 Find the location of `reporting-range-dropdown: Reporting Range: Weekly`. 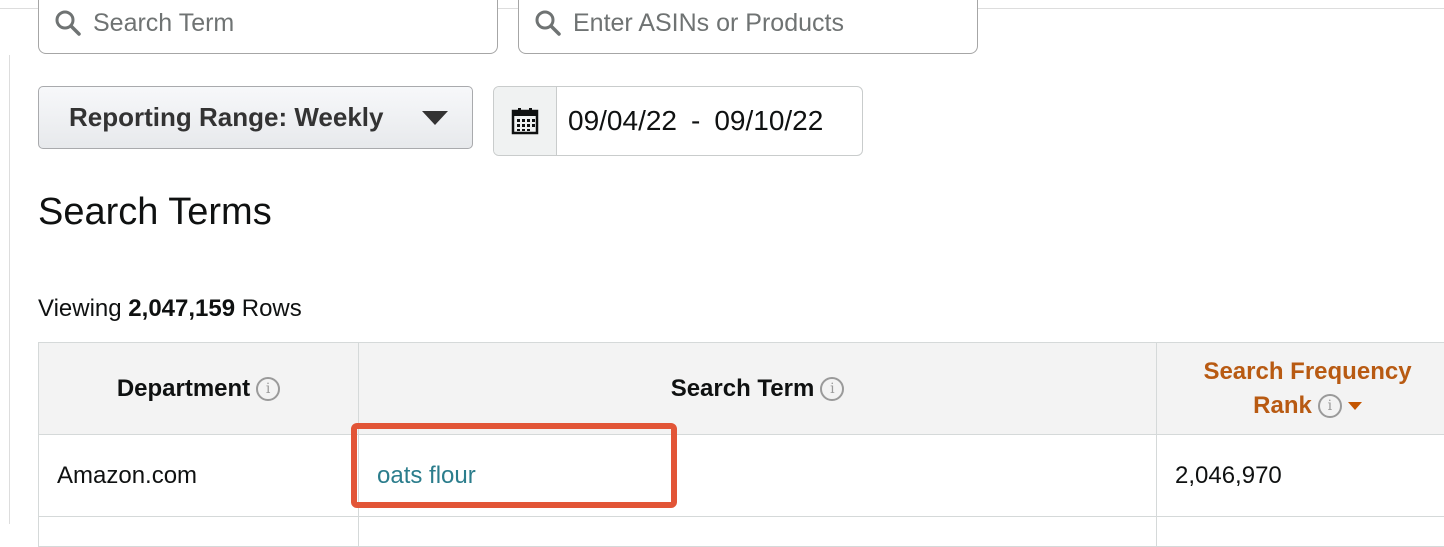

reporting-range-dropdown: Reporting Range: Weekly is located at coordinates (255, 117).